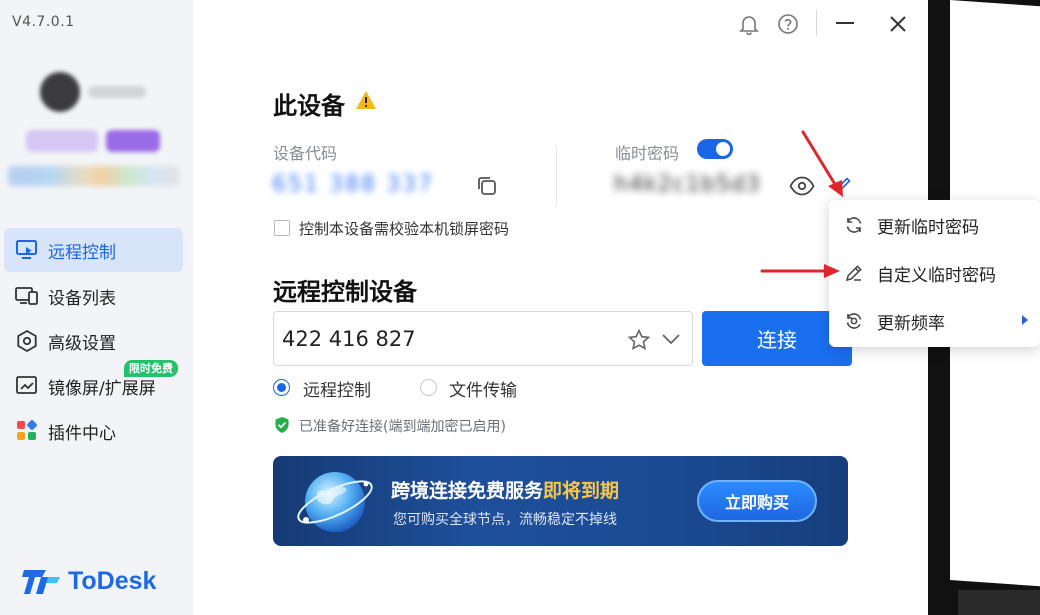 The image size is (1040, 615). What do you see at coordinates (94, 176) in the screenshot?
I see `feature-badges` at bounding box center [94, 176].